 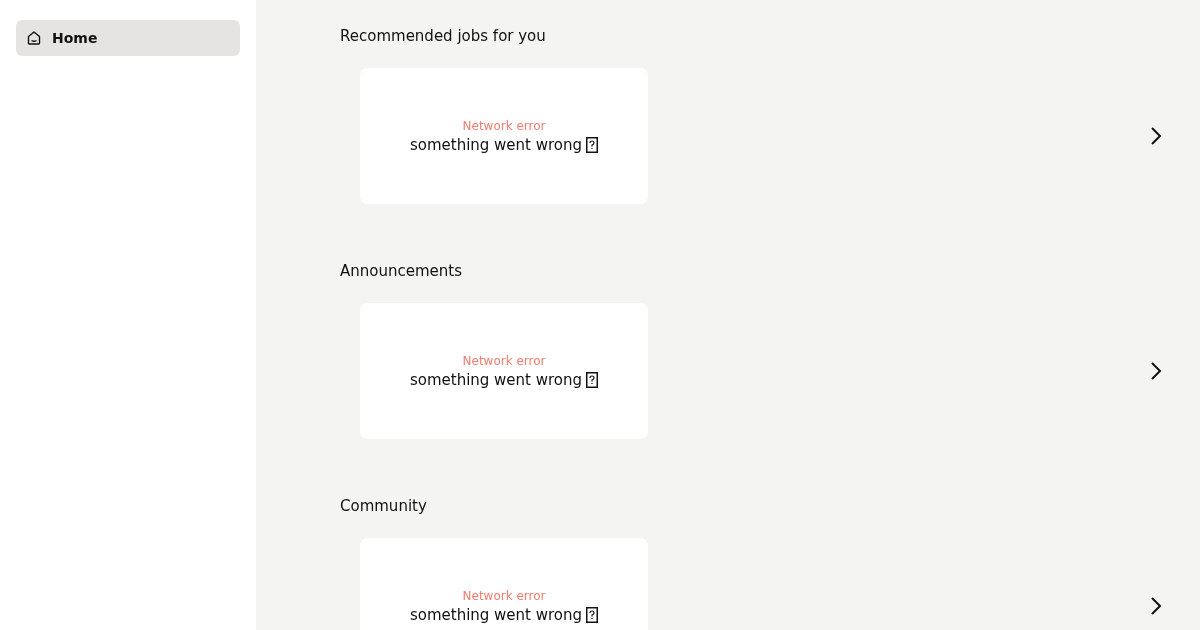 What do you see at coordinates (34, 38) in the screenshot?
I see `home-icon` at bounding box center [34, 38].